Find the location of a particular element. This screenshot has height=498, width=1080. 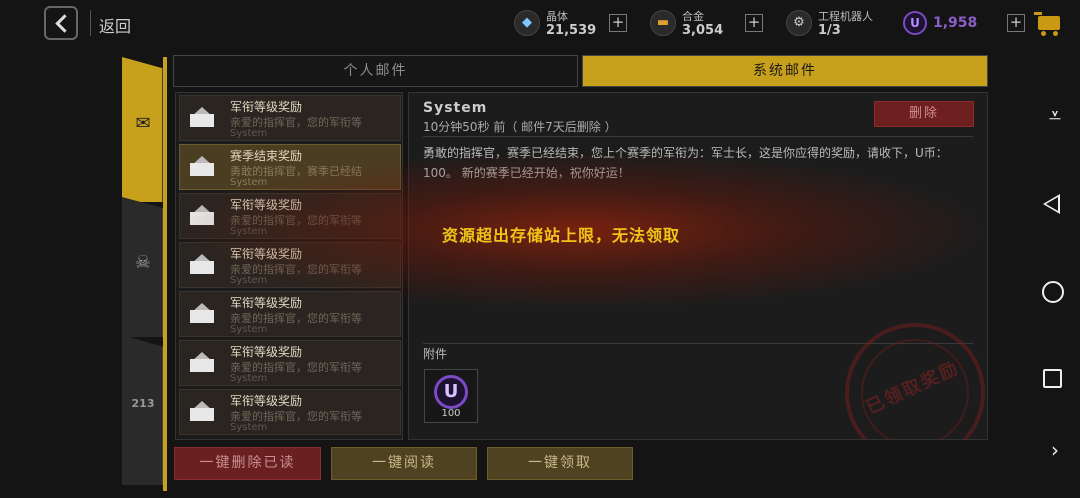

resource-name: 晶体 is located at coordinates (557, 16).